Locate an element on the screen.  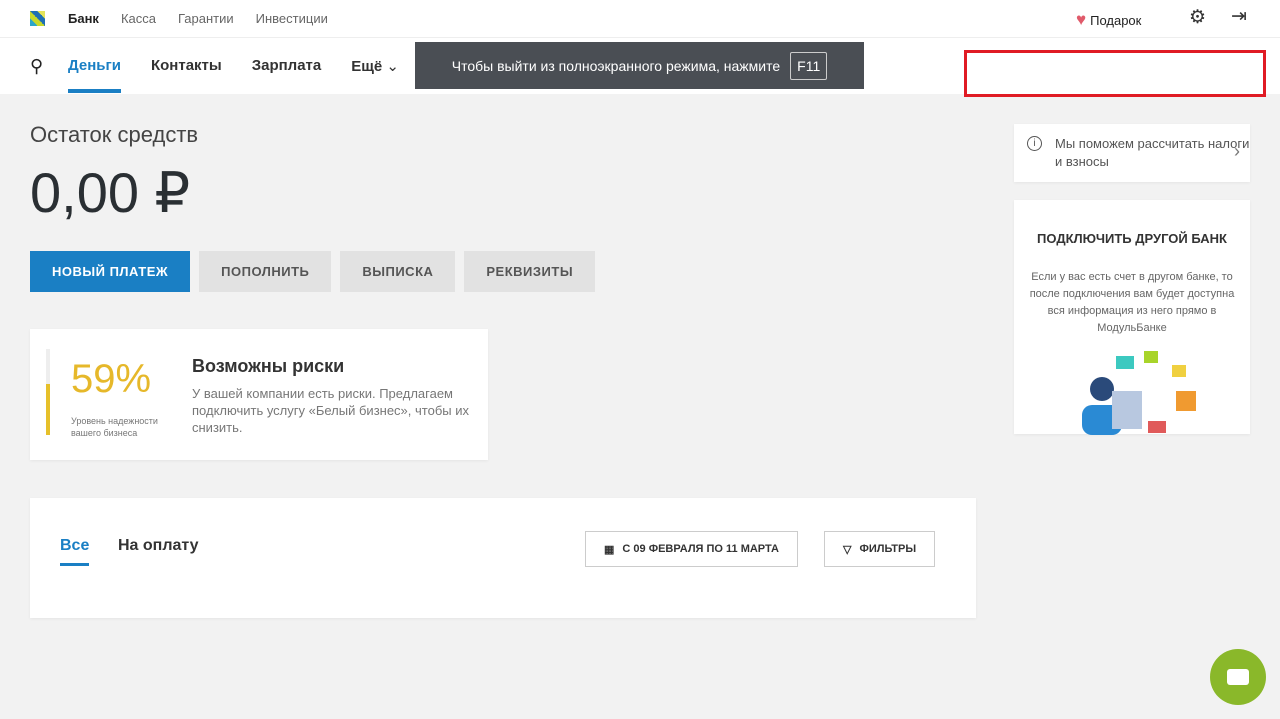
illustration is located at coordinates (1139, 393).